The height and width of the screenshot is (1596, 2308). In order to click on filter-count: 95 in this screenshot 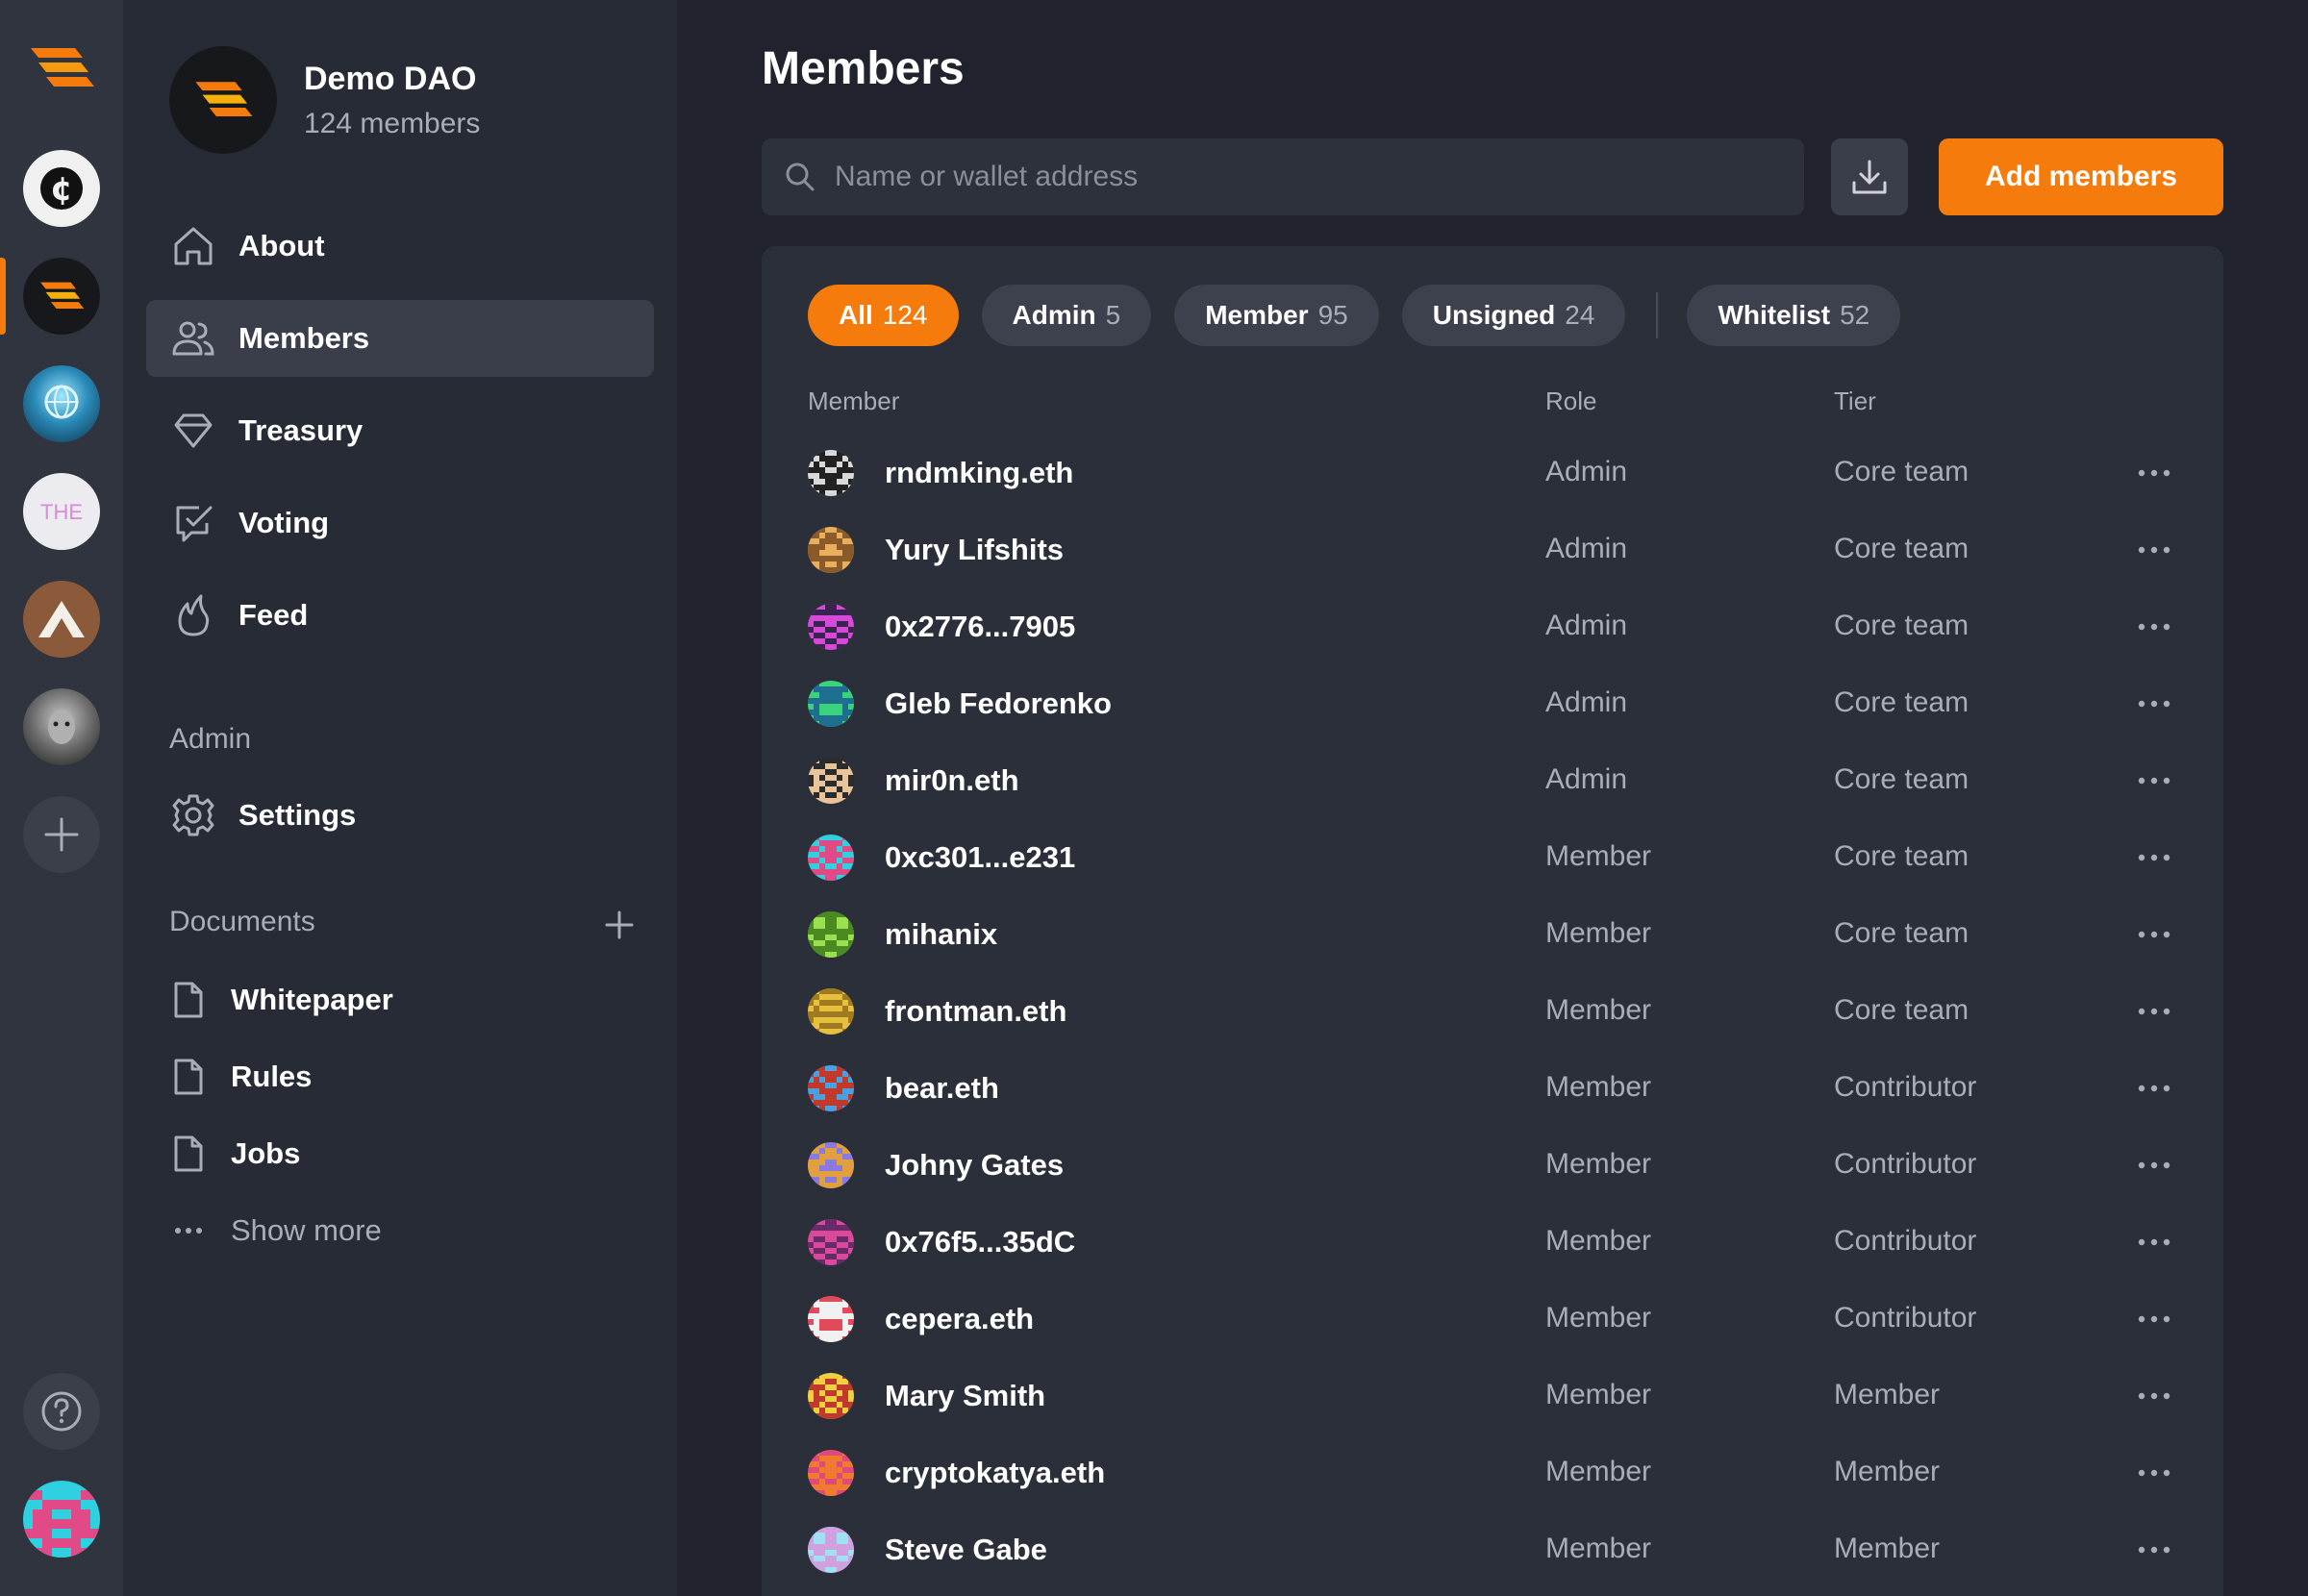, I will do `click(1333, 315)`.